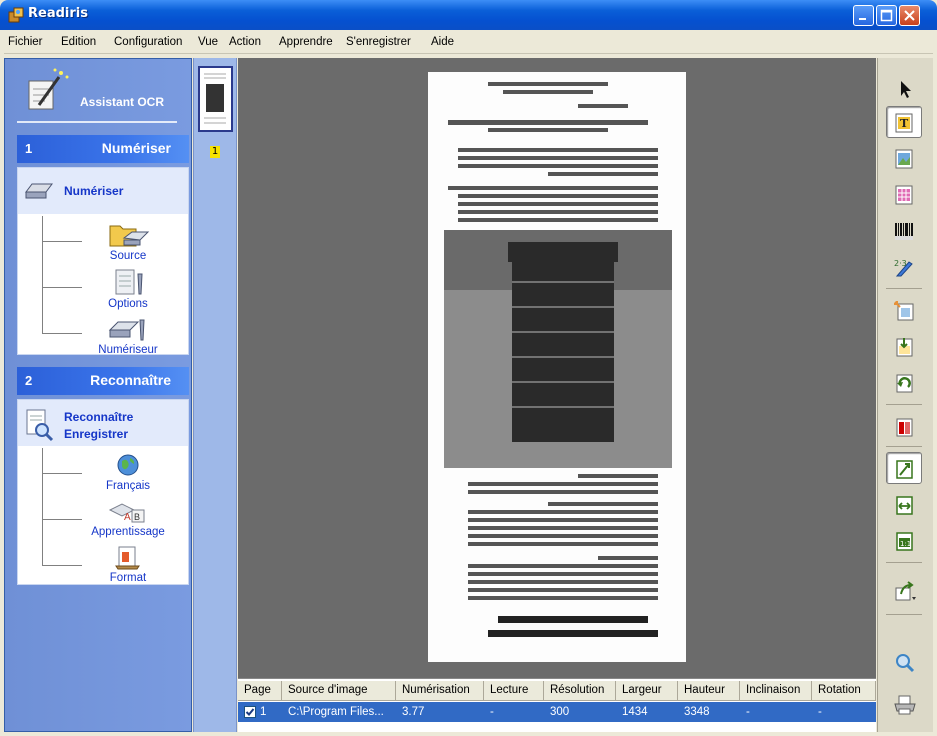  Describe the element at coordinates (127, 558) in the screenshot. I see `format-icon` at that location.